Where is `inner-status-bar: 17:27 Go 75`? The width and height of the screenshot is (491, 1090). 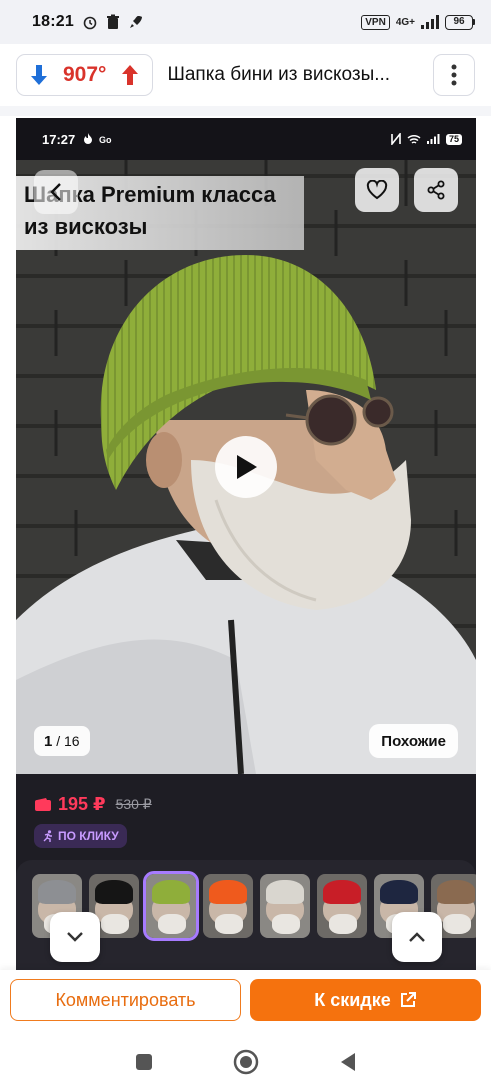 inner-status-bar: 17:27 Go 75 is located at coordinates (246, 139).